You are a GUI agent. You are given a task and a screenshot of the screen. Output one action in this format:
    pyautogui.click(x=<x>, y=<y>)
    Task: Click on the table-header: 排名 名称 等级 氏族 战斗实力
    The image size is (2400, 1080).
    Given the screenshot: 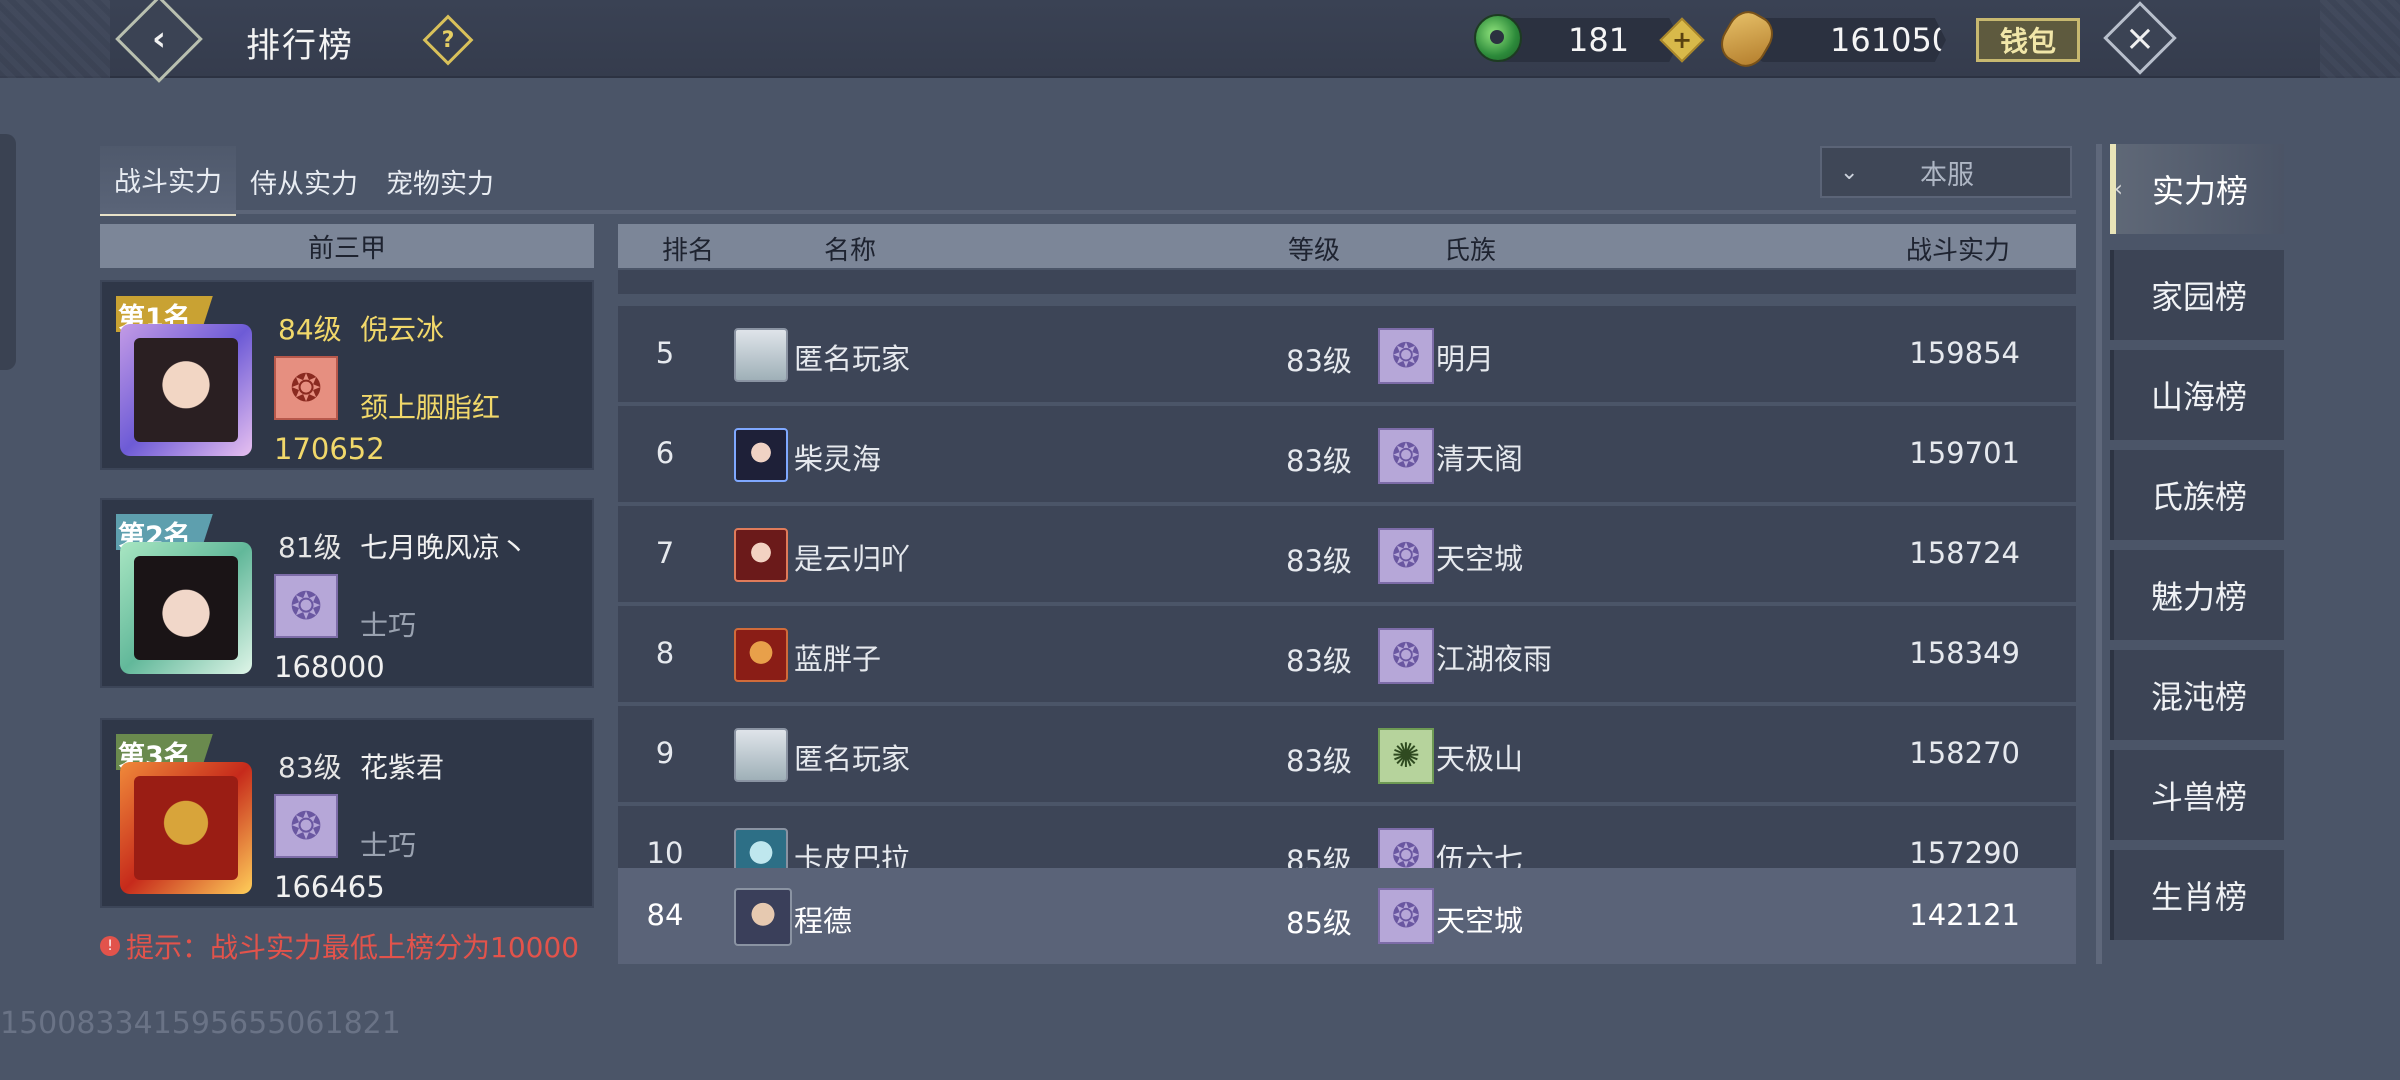 What is the action you would take?
    pyautogui.click(x=1347, y=246)
    